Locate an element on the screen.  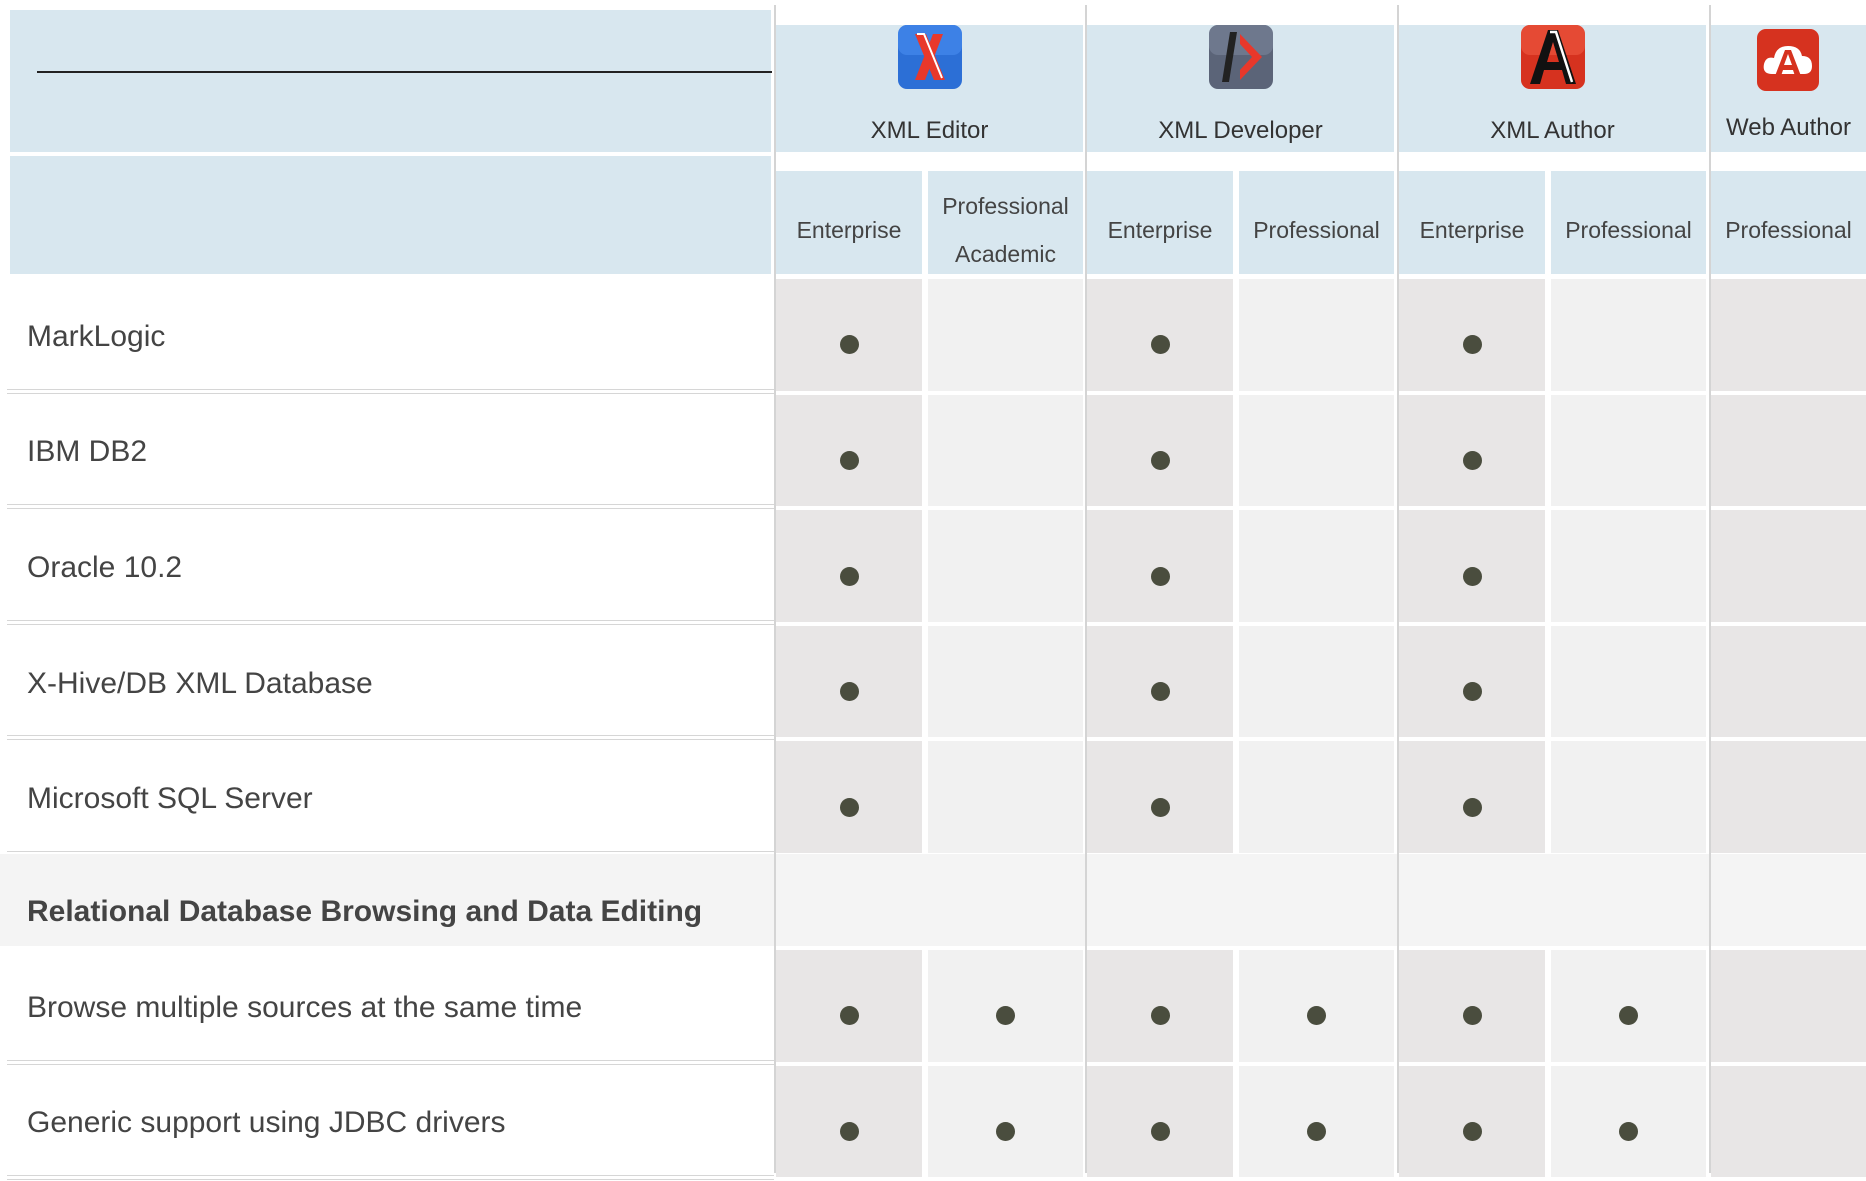
product-name-xml-editor: XML Editor is located at coordinates (929, 130).